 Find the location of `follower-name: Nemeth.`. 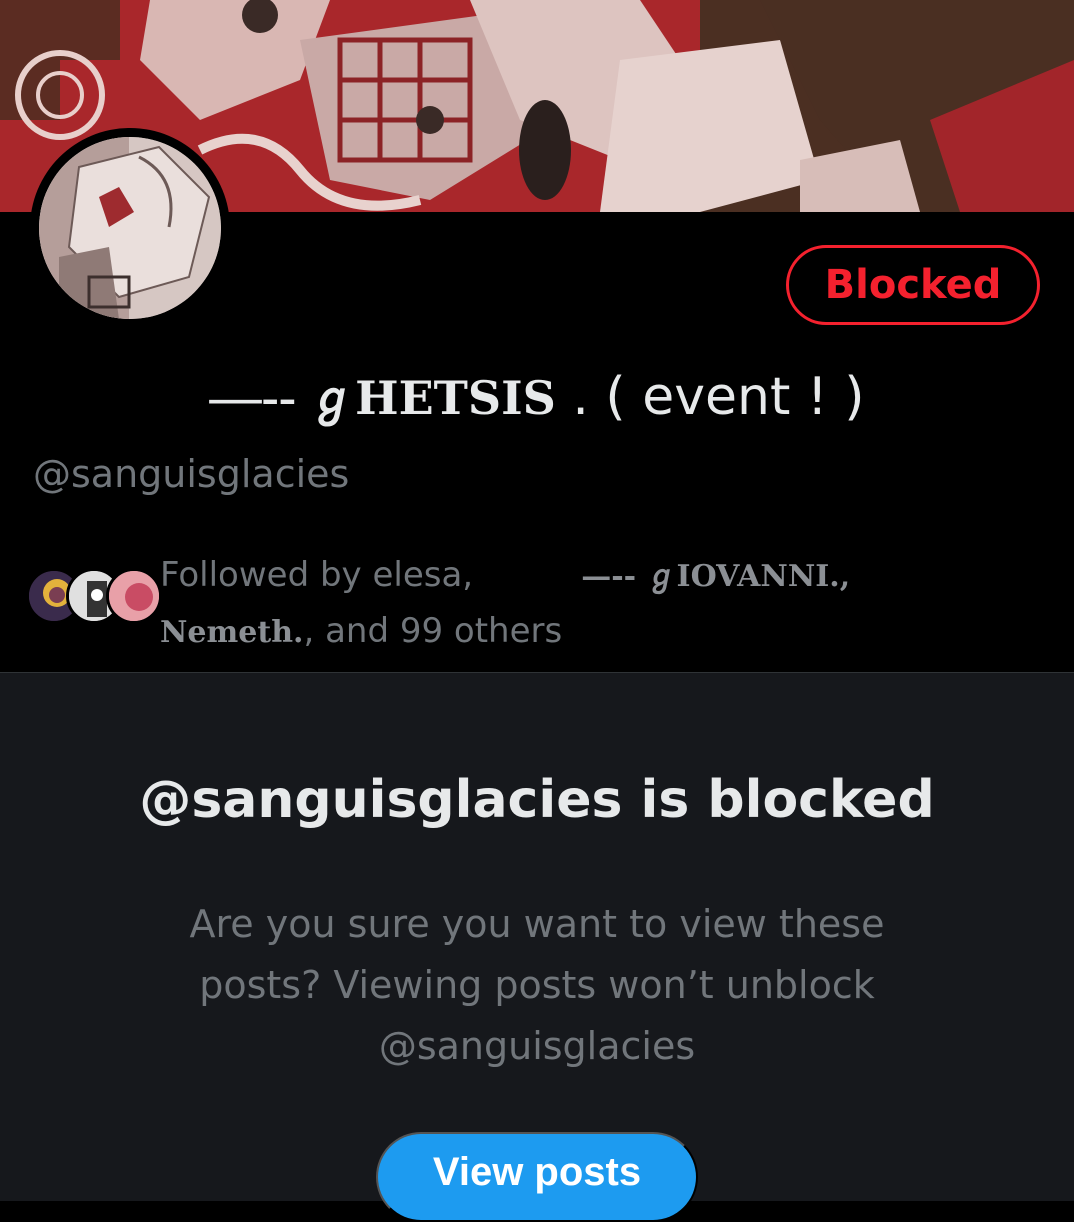

follower-name: Nemeth. is located at coordinates (232, 632).